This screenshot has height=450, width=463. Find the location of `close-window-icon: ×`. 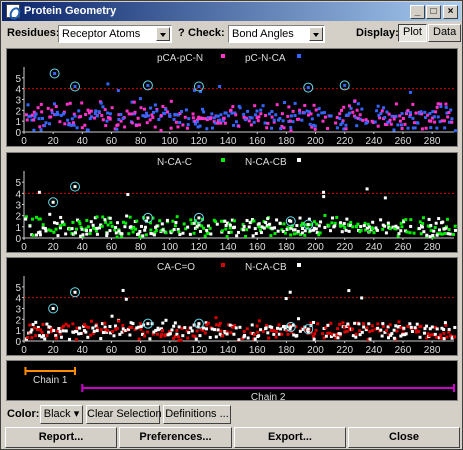

close-window-icon: × is located at coordinates (450, 12).